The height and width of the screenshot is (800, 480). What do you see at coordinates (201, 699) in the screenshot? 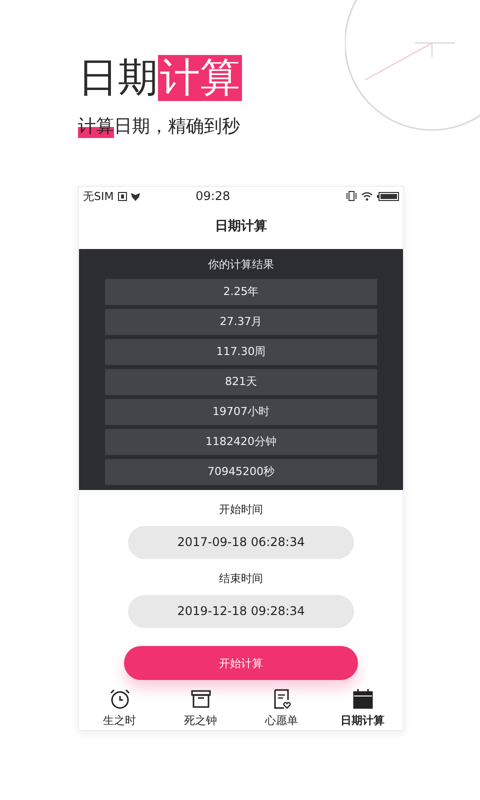
I see `box-icon` at bounding box center [201, 699].